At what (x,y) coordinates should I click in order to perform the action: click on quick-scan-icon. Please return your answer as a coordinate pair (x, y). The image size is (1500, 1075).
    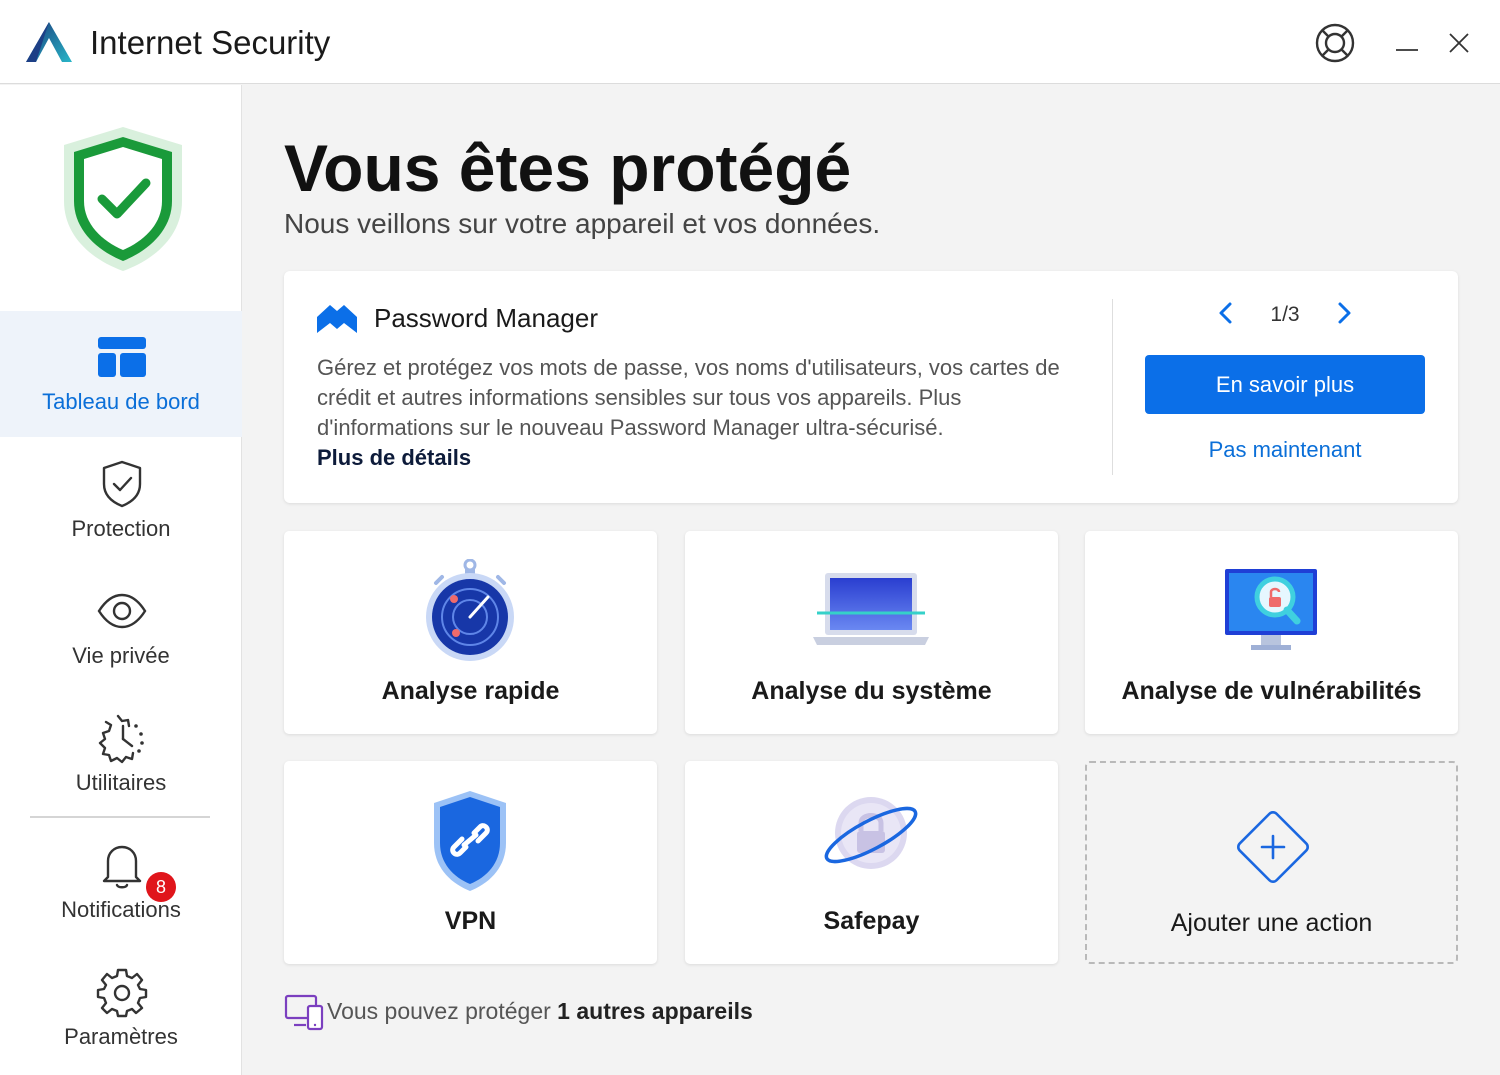
    Looking at the image, I should click on (470, 610).